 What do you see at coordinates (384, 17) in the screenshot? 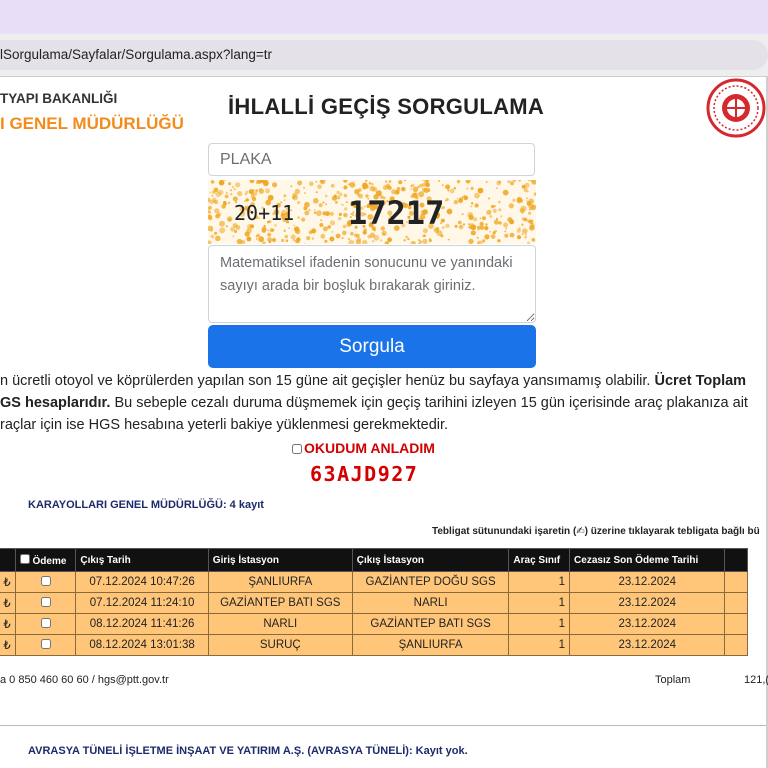
I see `browser-tab-strip` at bounding box center [384, 17].